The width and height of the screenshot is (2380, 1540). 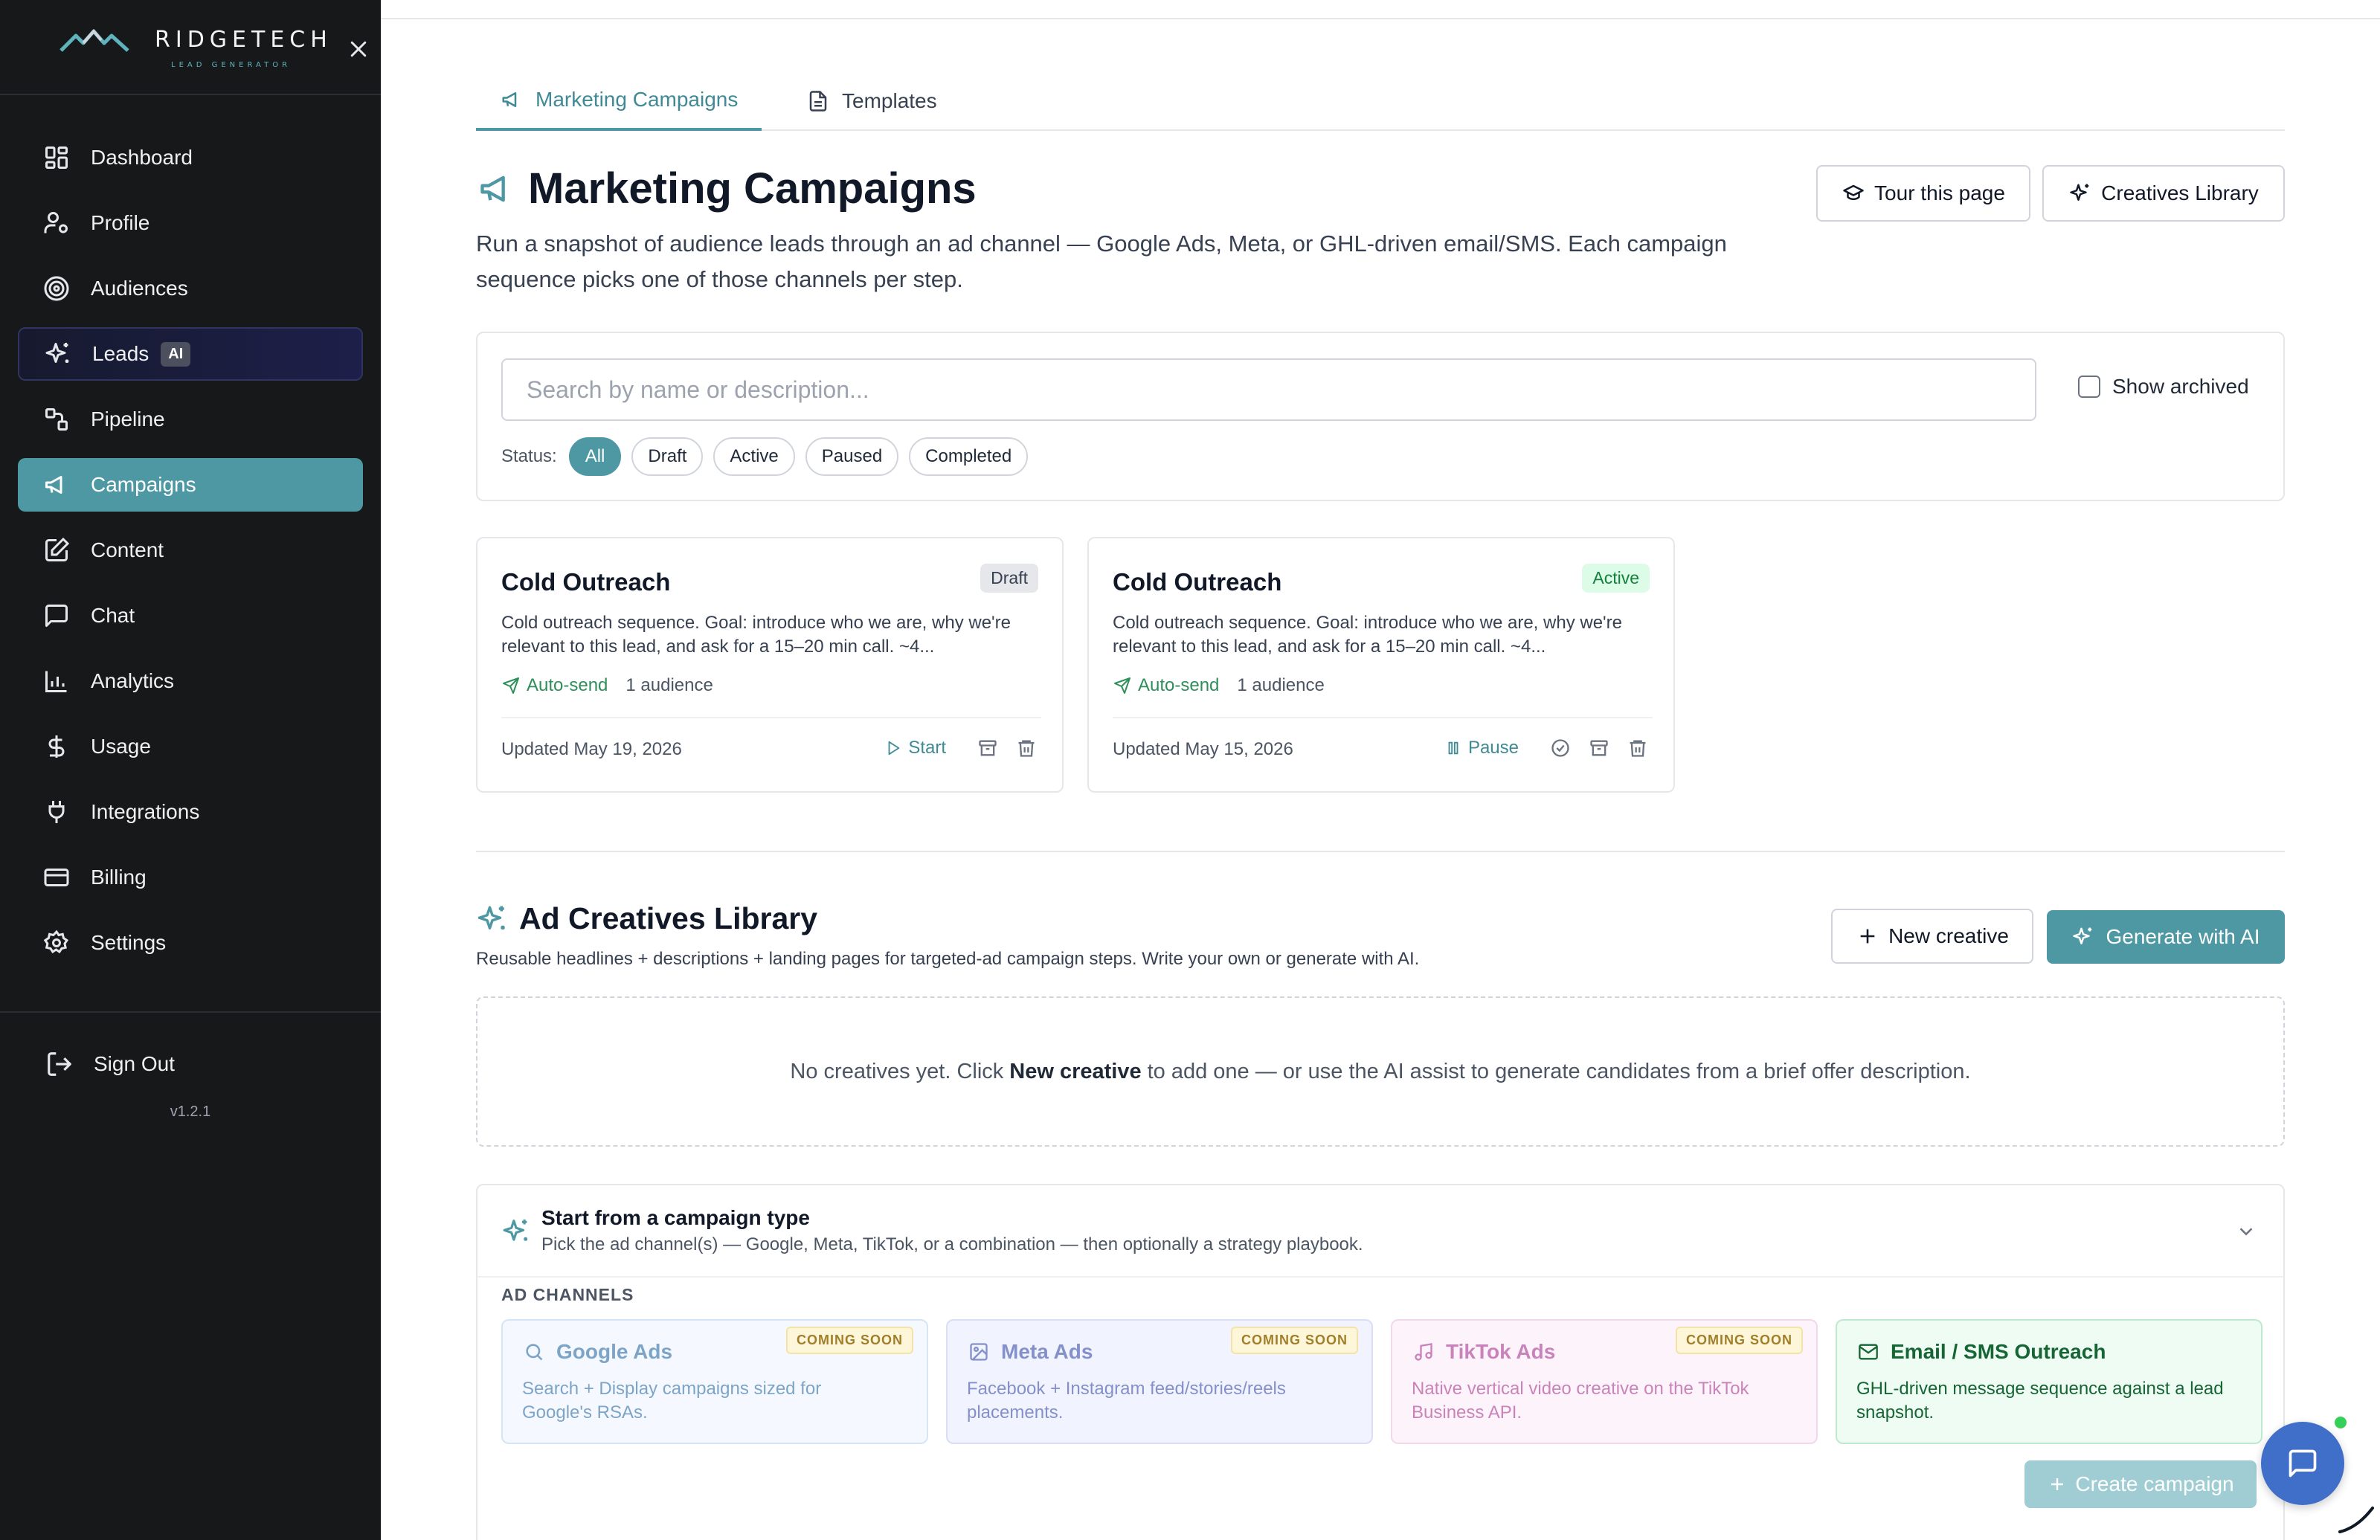 What do you see at coordinates (190, 419) in the screenshot?
I see `sidebar-item-pipeline: Pipeline` at bounding box center [190, 419].